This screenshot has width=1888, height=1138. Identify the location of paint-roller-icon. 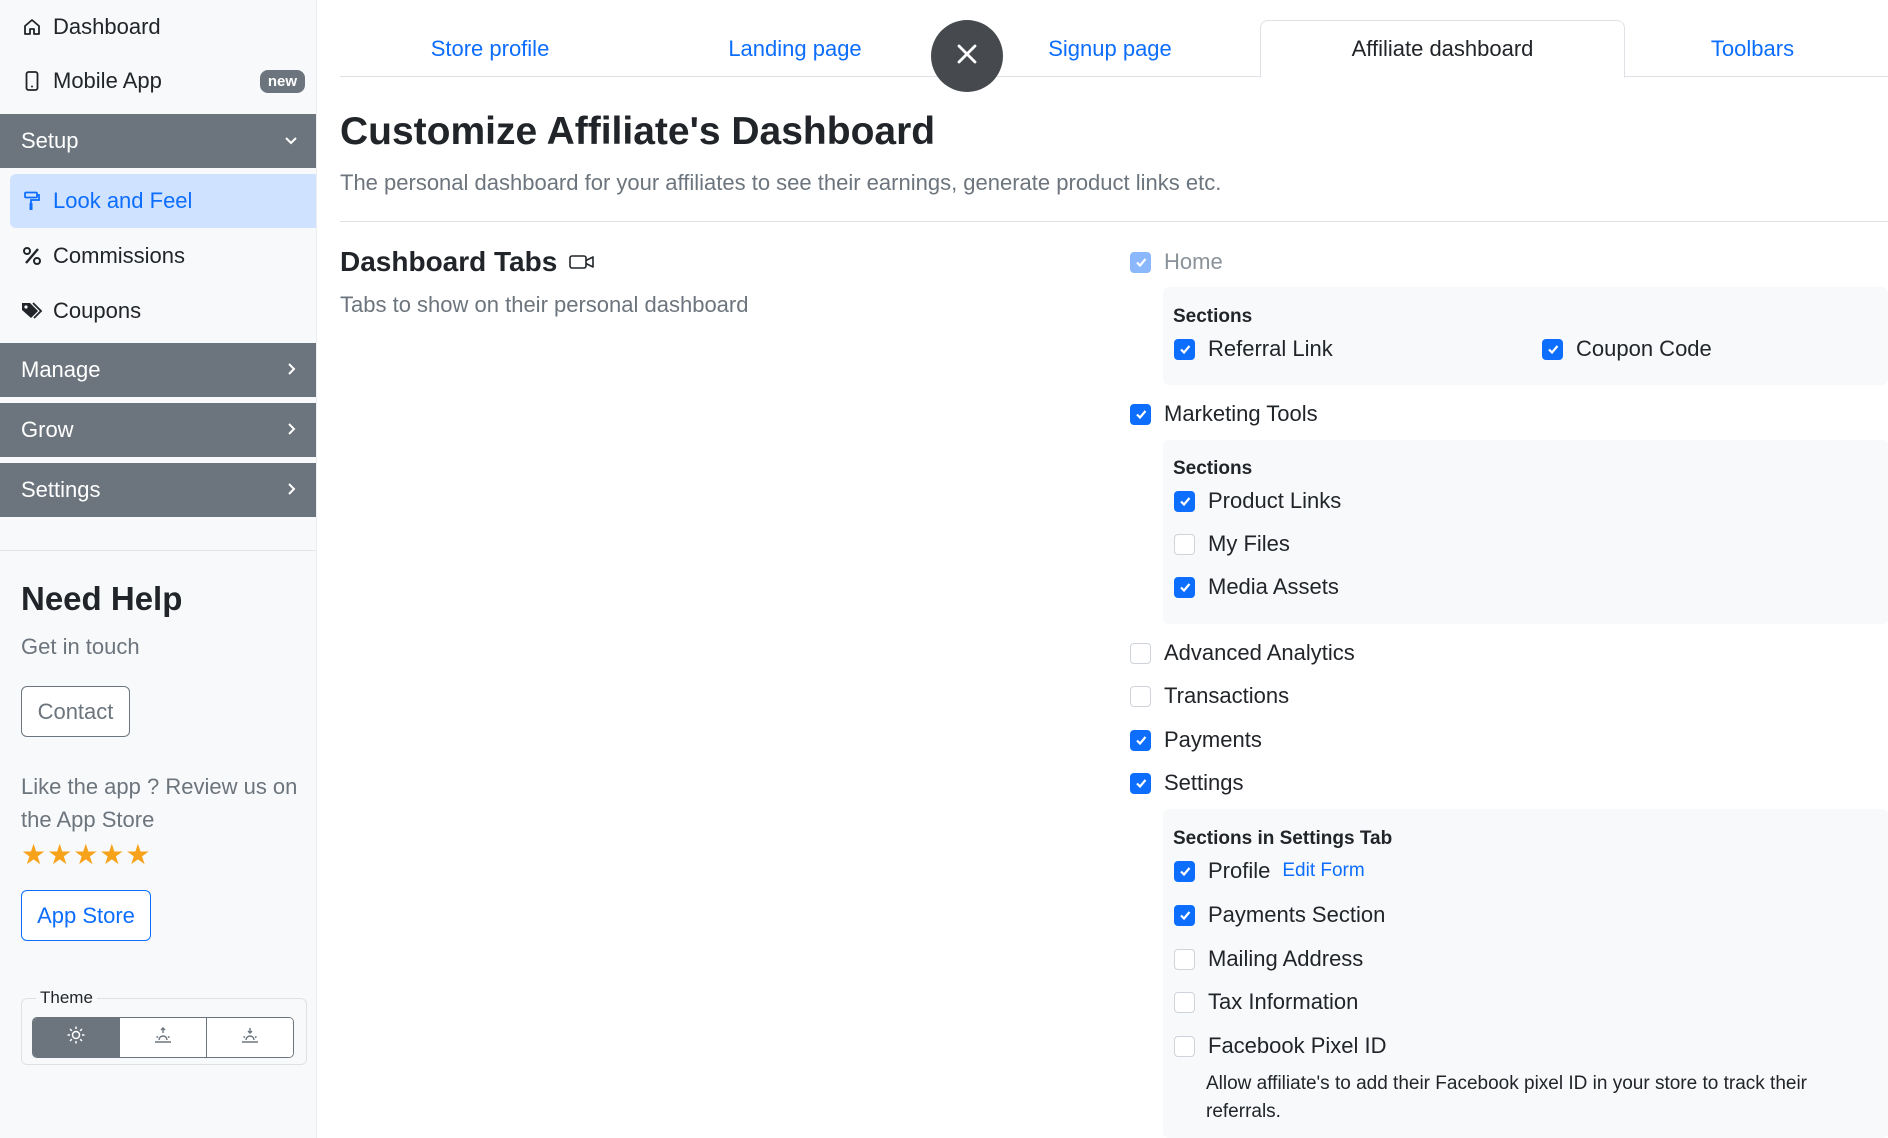
(32, 201).